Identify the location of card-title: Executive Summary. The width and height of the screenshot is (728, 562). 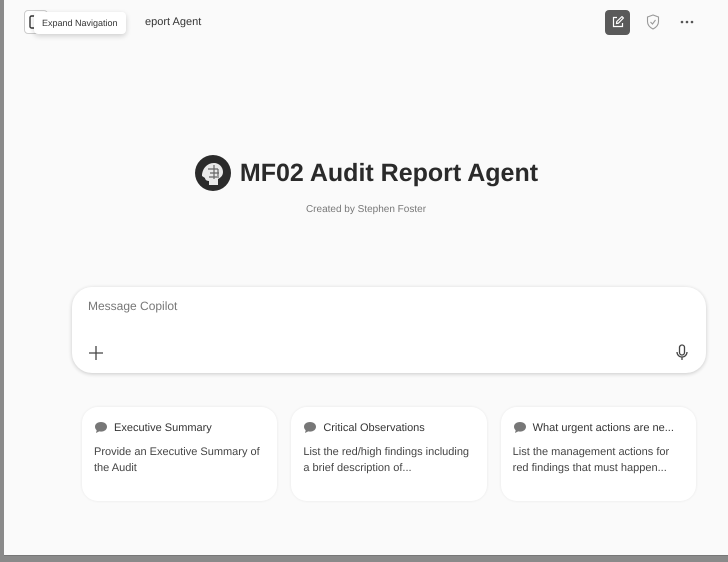
(163, 428).